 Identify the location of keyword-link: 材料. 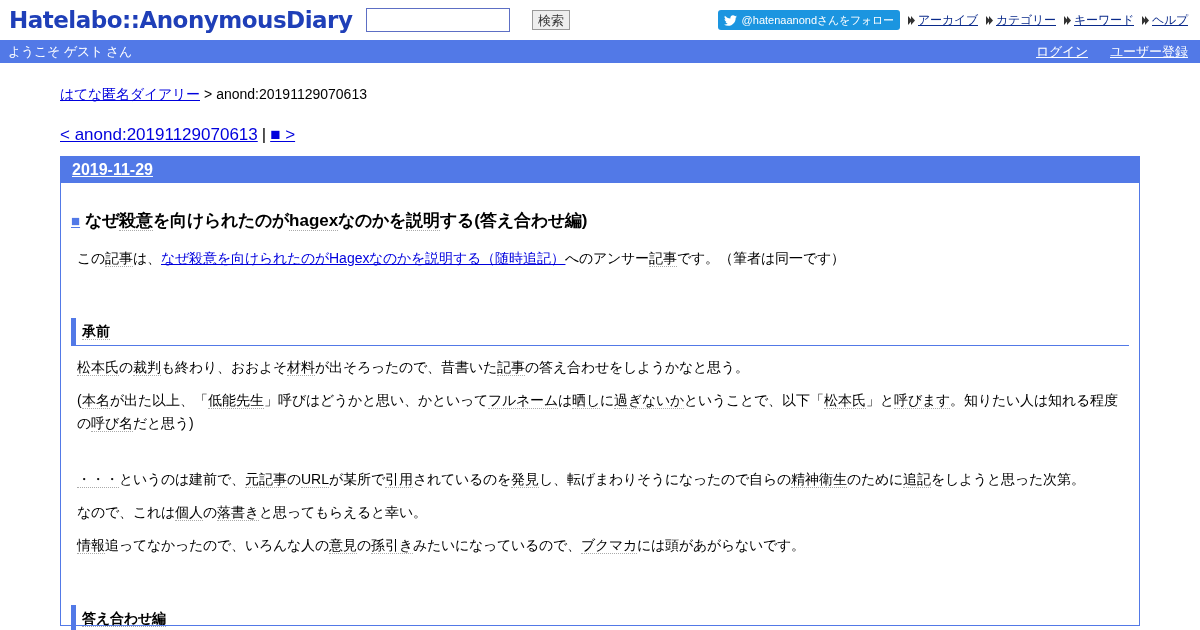
(301, 367).